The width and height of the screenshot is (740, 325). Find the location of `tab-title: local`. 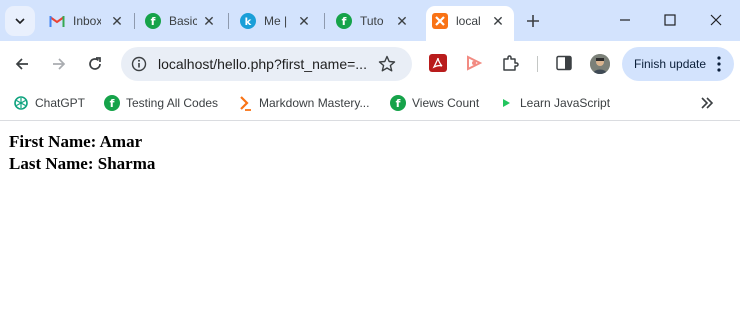

tab-title: local is located at coordinates (468, 21).